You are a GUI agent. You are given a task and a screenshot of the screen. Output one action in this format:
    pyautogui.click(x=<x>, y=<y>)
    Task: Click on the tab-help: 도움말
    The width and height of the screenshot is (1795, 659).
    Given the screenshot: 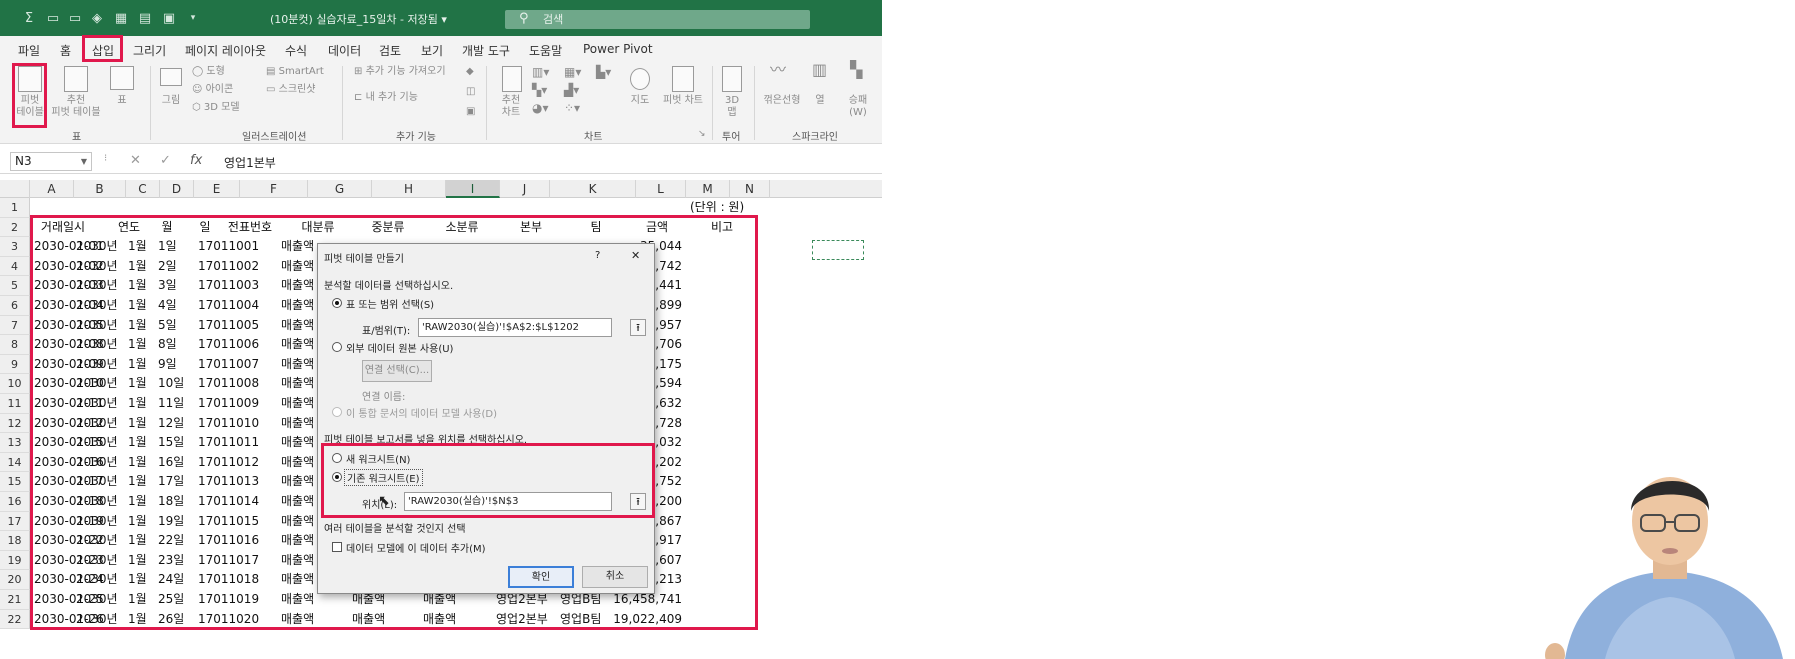 What is the action you would take?
    pyautogui.click(x=545, y=50)
    